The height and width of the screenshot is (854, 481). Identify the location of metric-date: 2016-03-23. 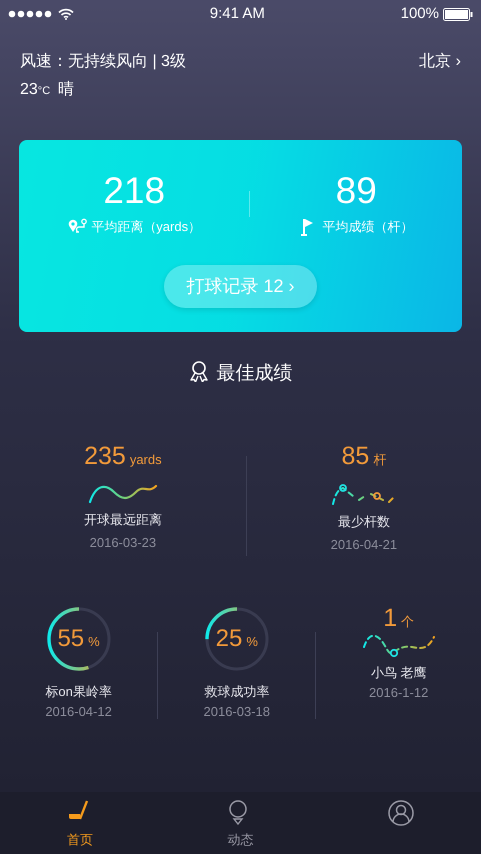
(123, 543).